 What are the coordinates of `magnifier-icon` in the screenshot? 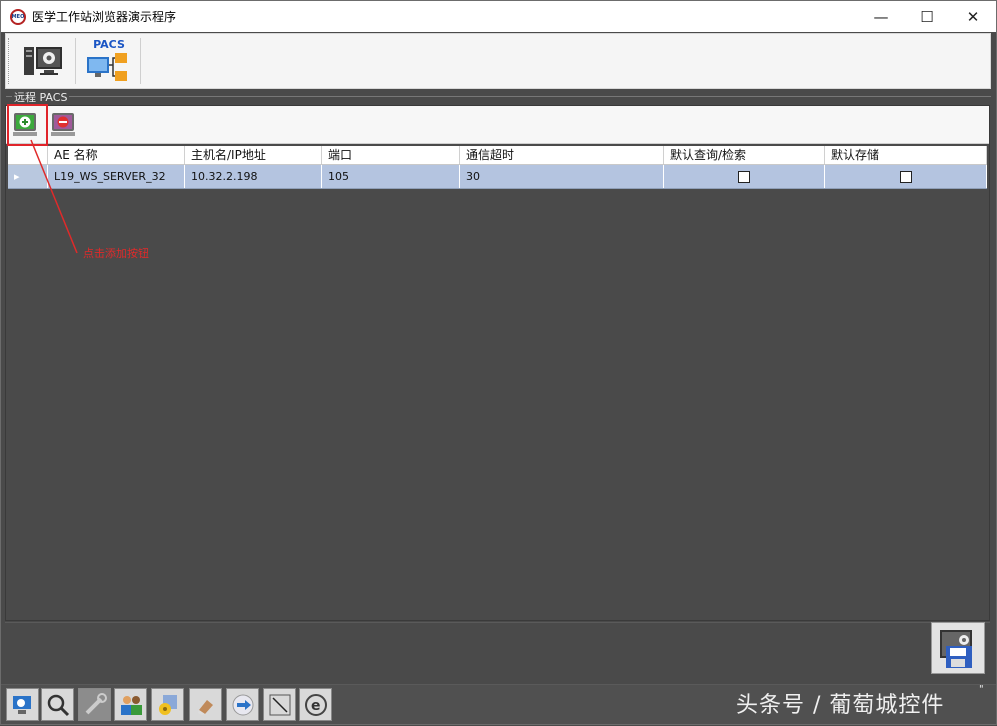 It's located at (58, 705).